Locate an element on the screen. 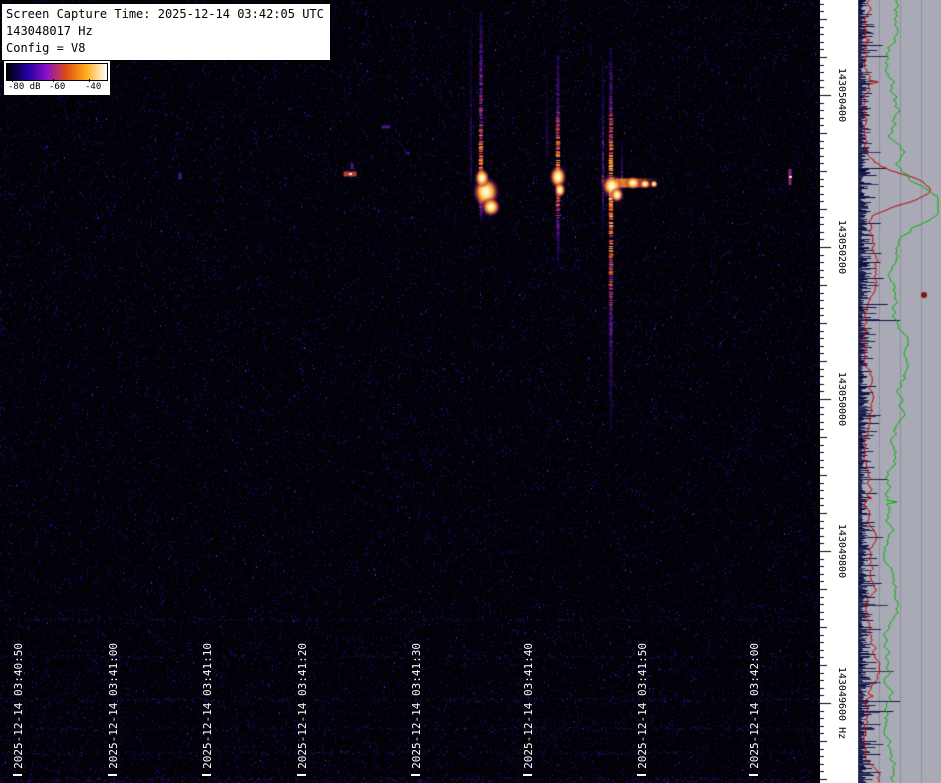 The width and height of the screenshot is (941, 783). config-text: Config = V8 is located at coordinates (46, 48).